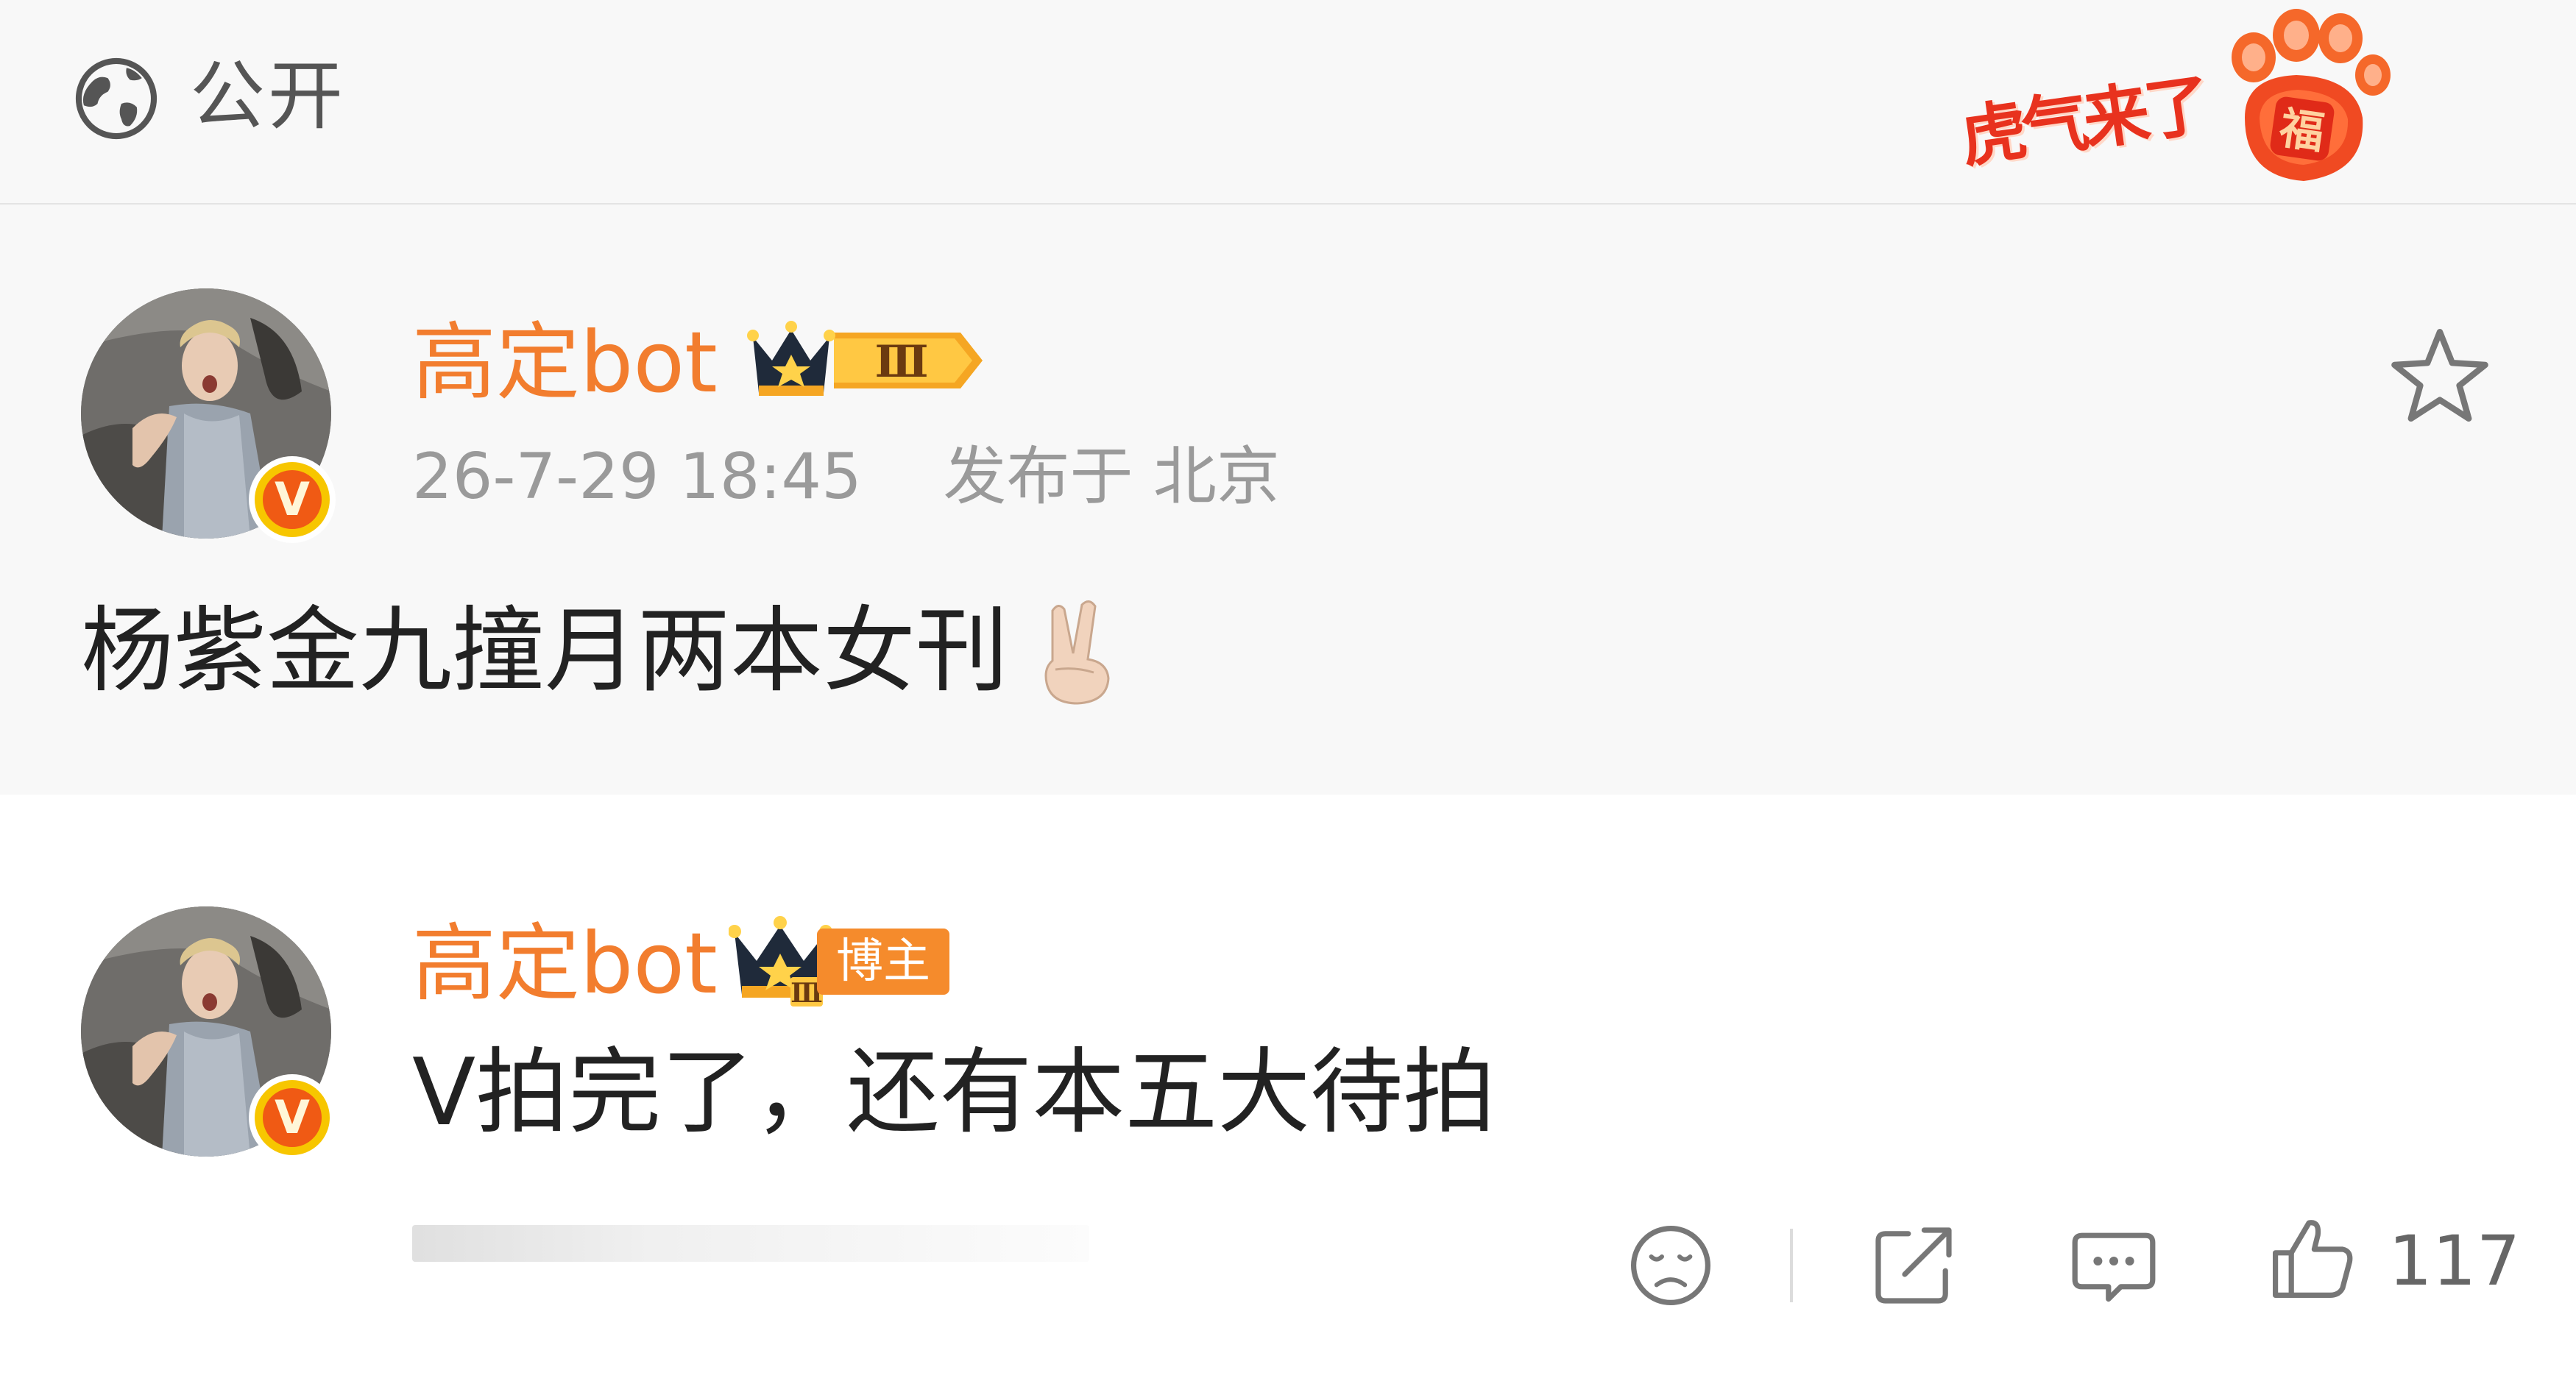 The image size is (2576, 1381). I want to click on share-icon, so click(1913, 1265).